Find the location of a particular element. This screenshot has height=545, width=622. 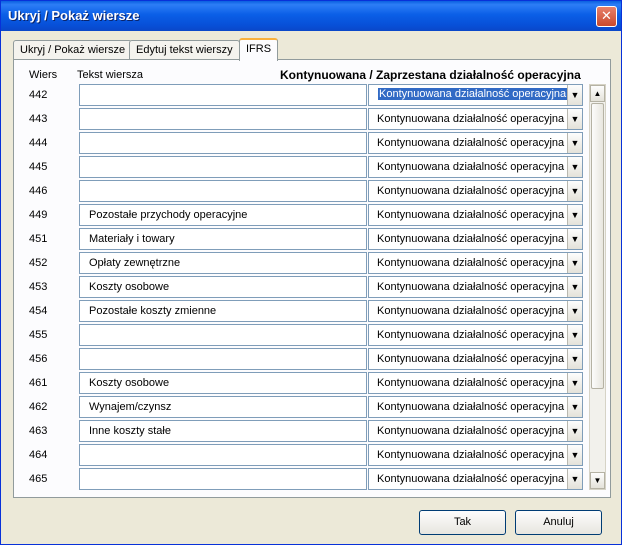

row-number: 463 is located at coordinates (38, 431).